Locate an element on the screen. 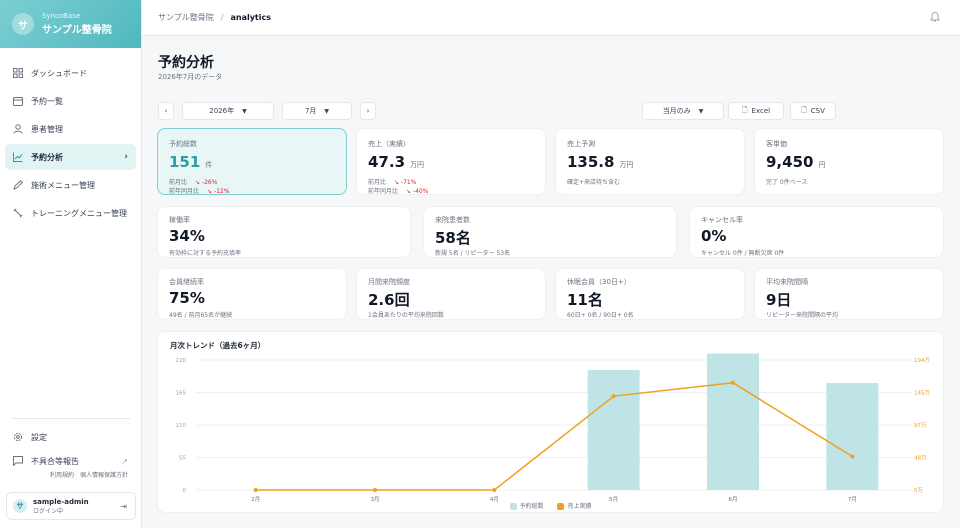  kpi-value: 135.8 万円 is located at coordinates (600, 162).